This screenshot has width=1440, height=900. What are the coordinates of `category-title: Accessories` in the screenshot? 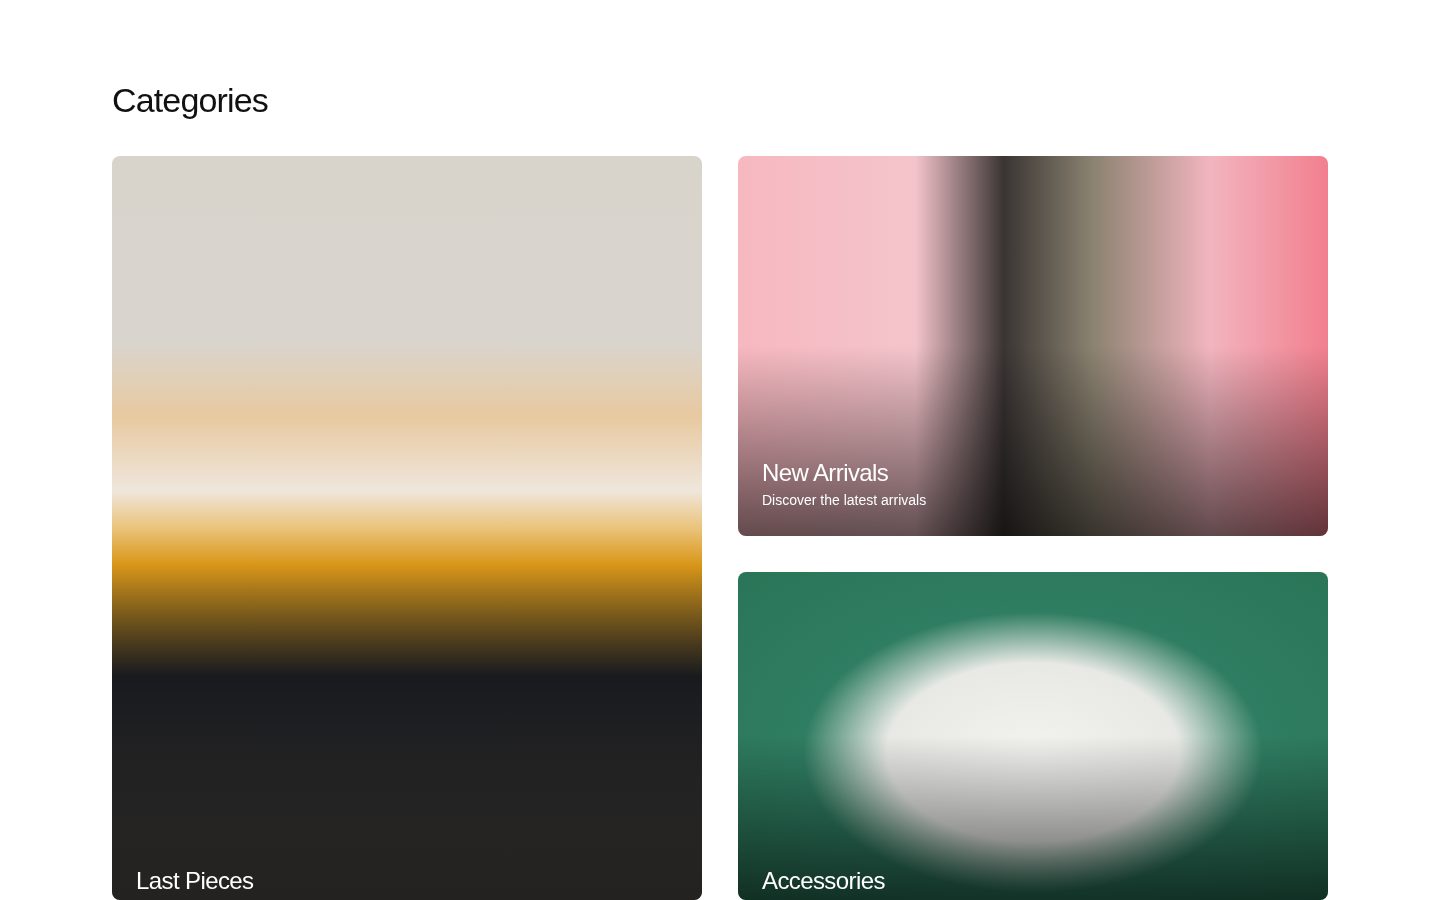 It's located at (823, 881).